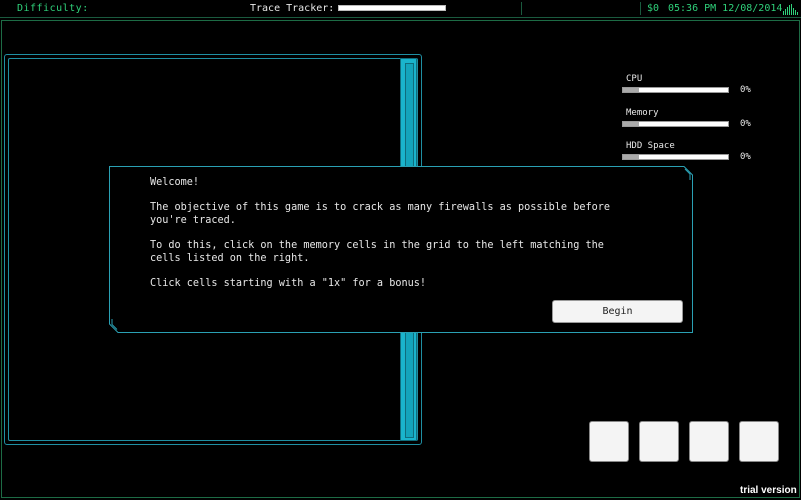 Image resolution: width=801 pixels, height=500 pixels. I want to click on hdd-value: 0%, so click(745, 157).